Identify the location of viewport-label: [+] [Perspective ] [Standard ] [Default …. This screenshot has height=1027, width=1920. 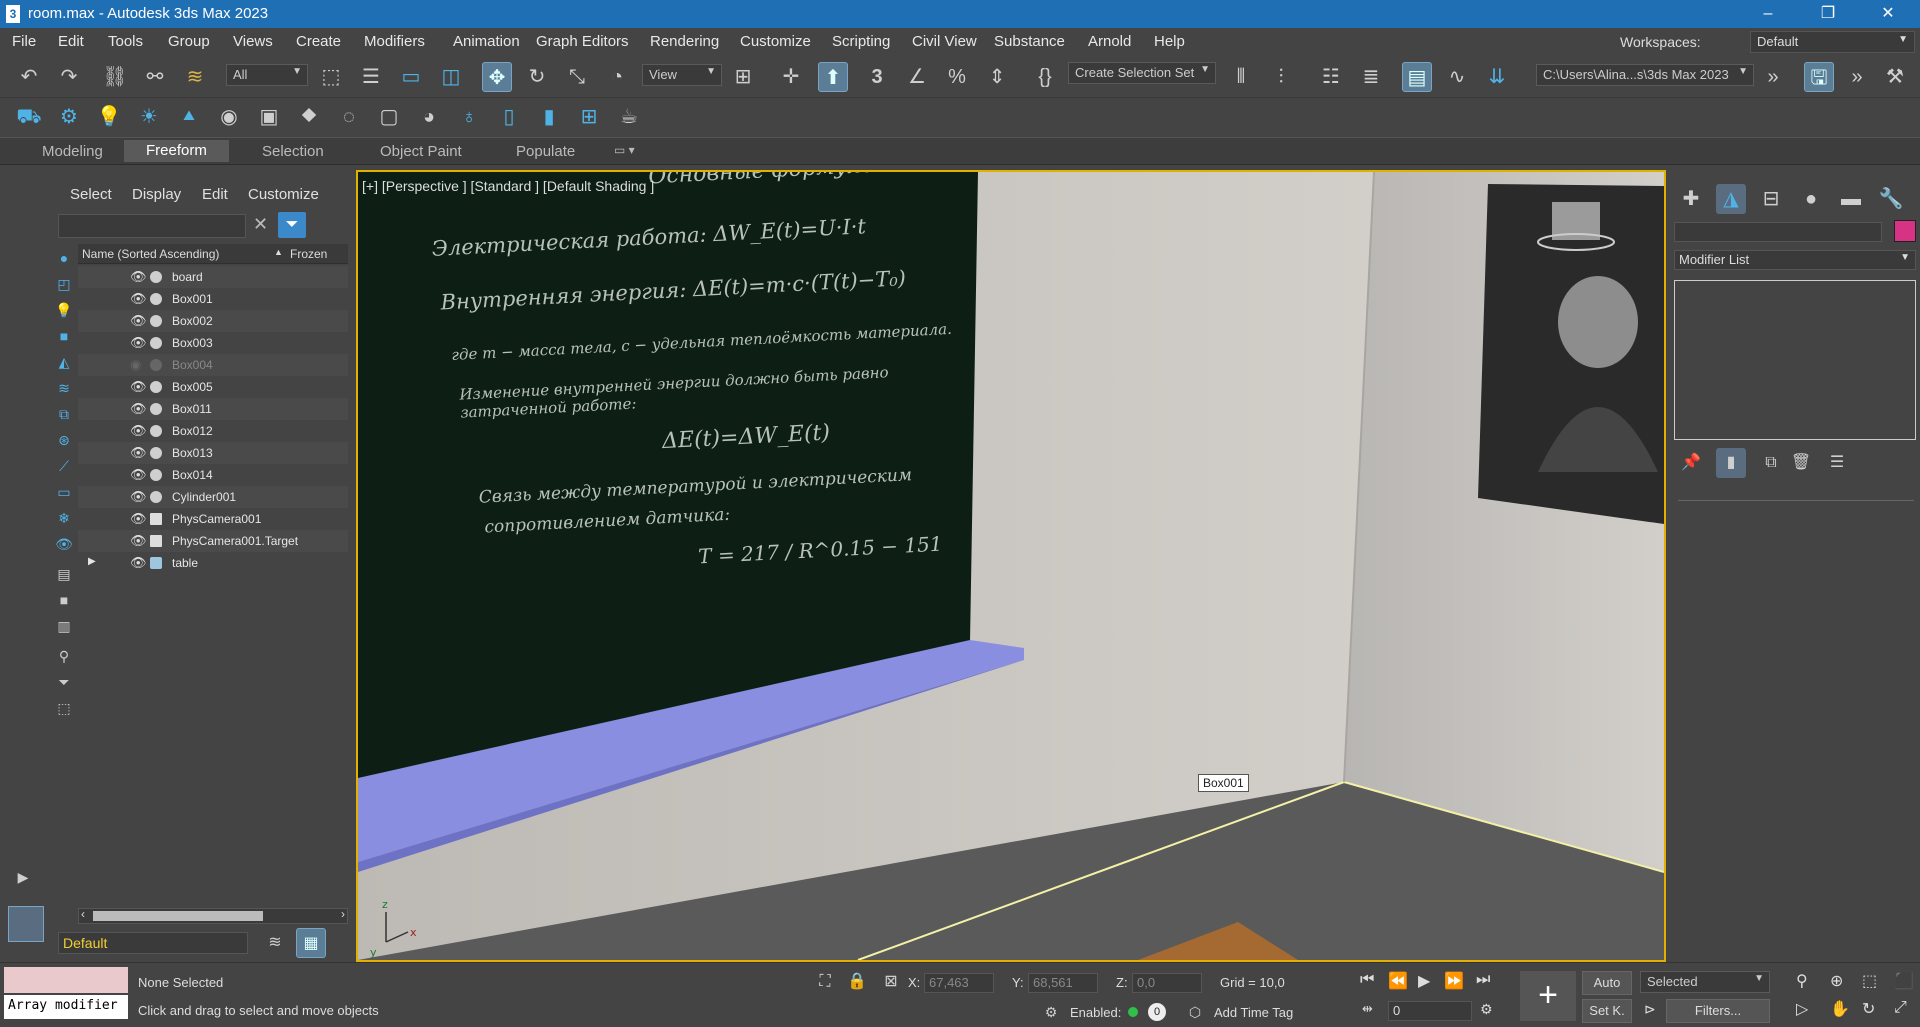
(508, 186).